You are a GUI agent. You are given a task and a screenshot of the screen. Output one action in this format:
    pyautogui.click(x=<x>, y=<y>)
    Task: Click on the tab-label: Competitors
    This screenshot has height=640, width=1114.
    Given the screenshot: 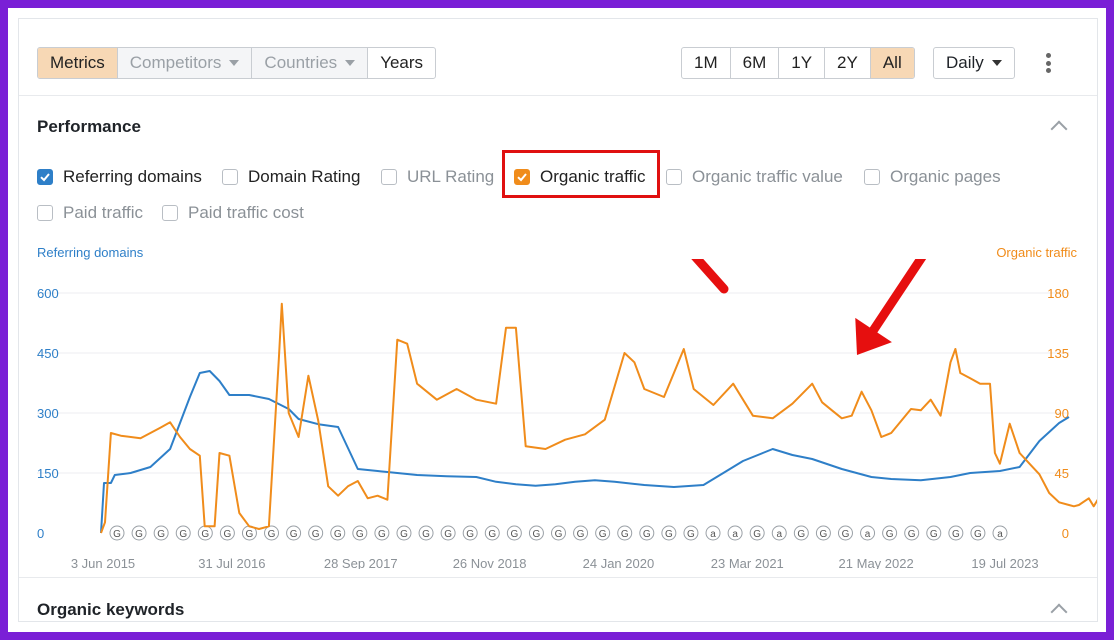 What is the action you would take?
    pyautogui.click(x=175, y=62)
    